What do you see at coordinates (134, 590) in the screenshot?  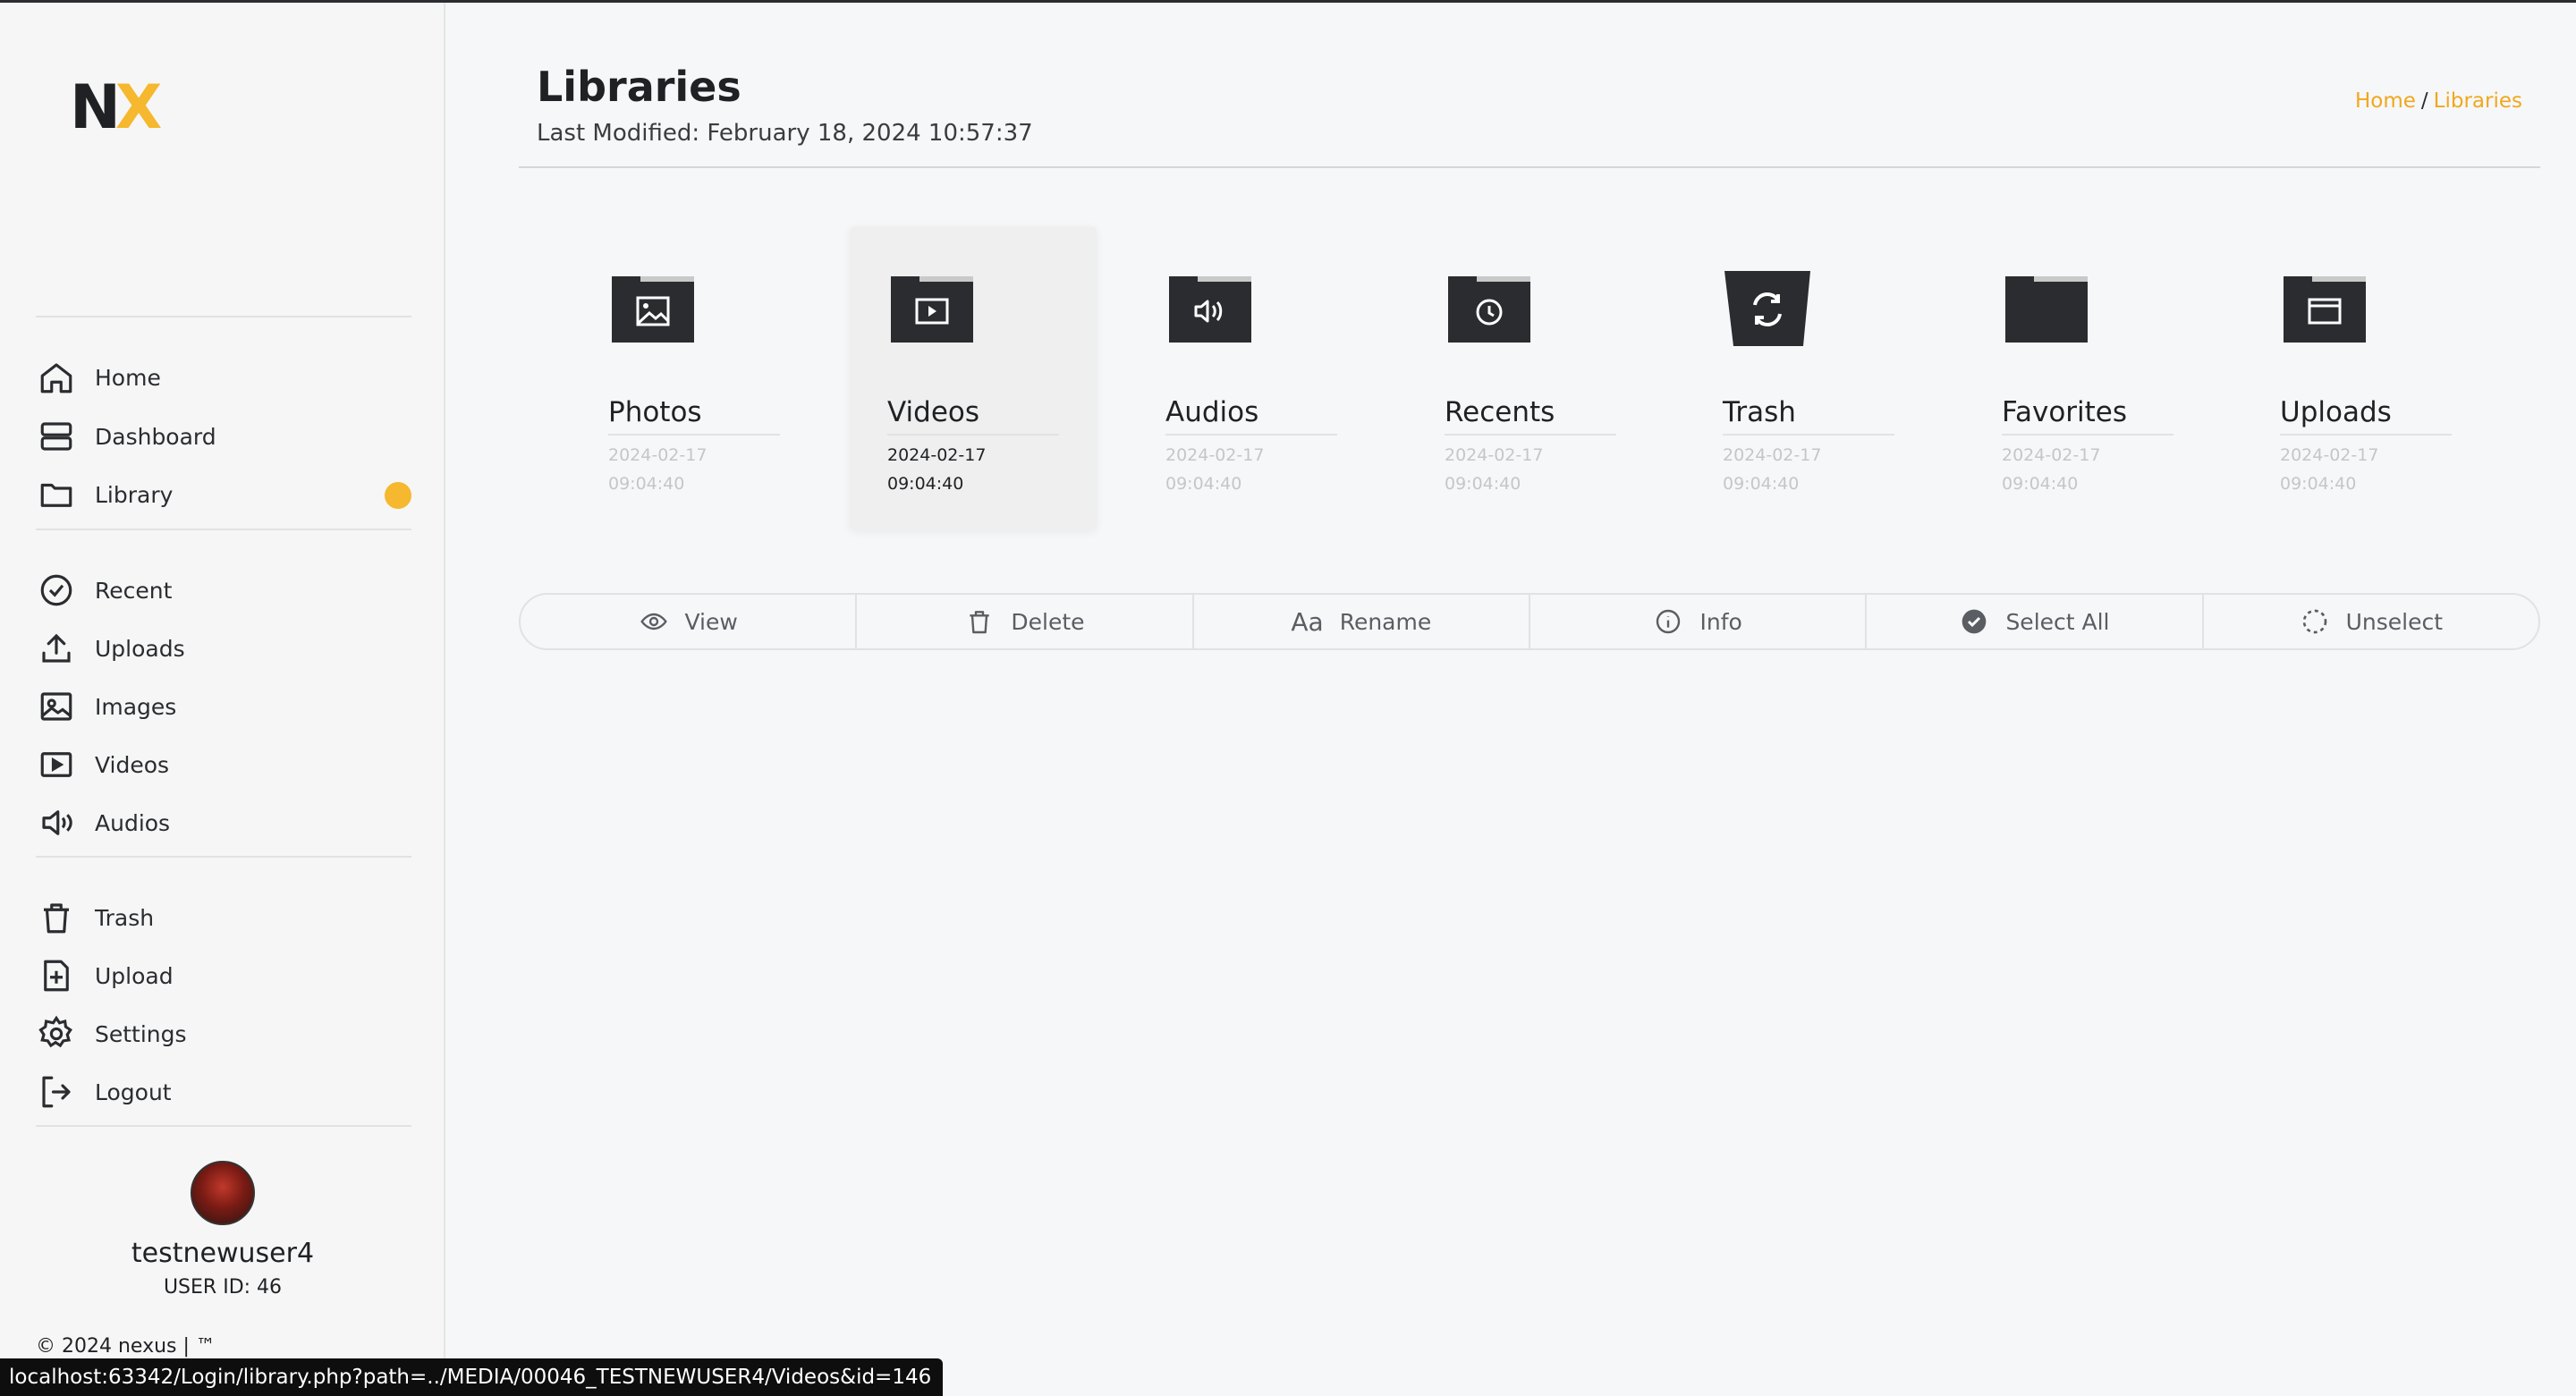 I see `sidebar-item-label: Recent` at bounding box center [134, 590].